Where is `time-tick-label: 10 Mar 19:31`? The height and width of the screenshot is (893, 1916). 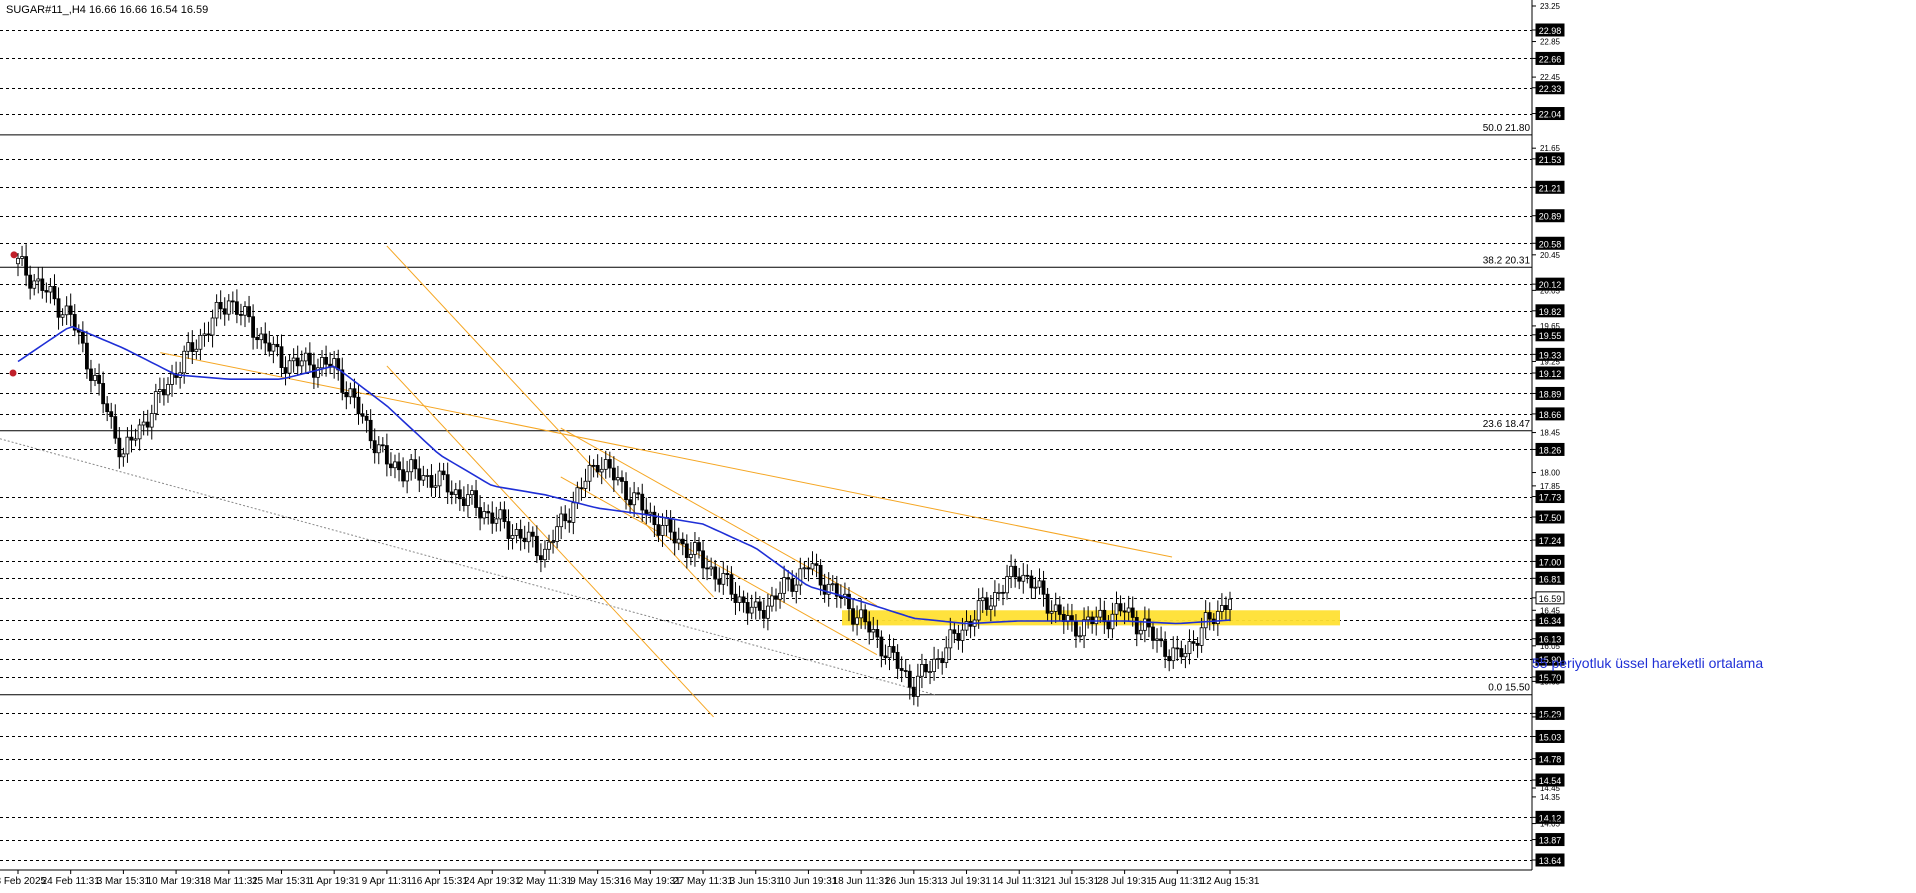 time-tick-label: 10 Mar 19:31 is located at coordinates (176, 881).